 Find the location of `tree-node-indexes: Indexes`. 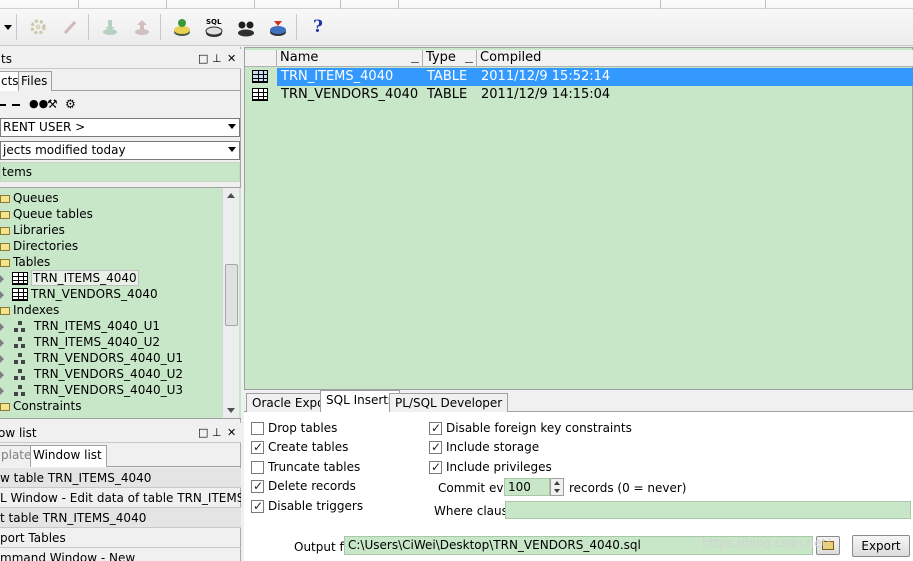

tree-node-indexes: Indexes is located at coordinates (29, 310).